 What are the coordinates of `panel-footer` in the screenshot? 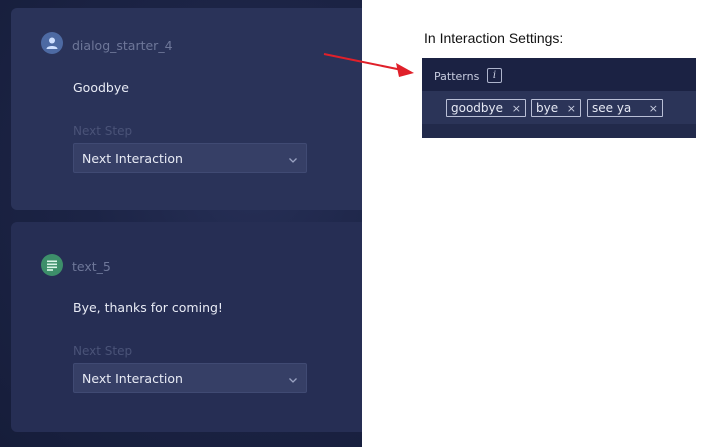 It's located at (559, 131).